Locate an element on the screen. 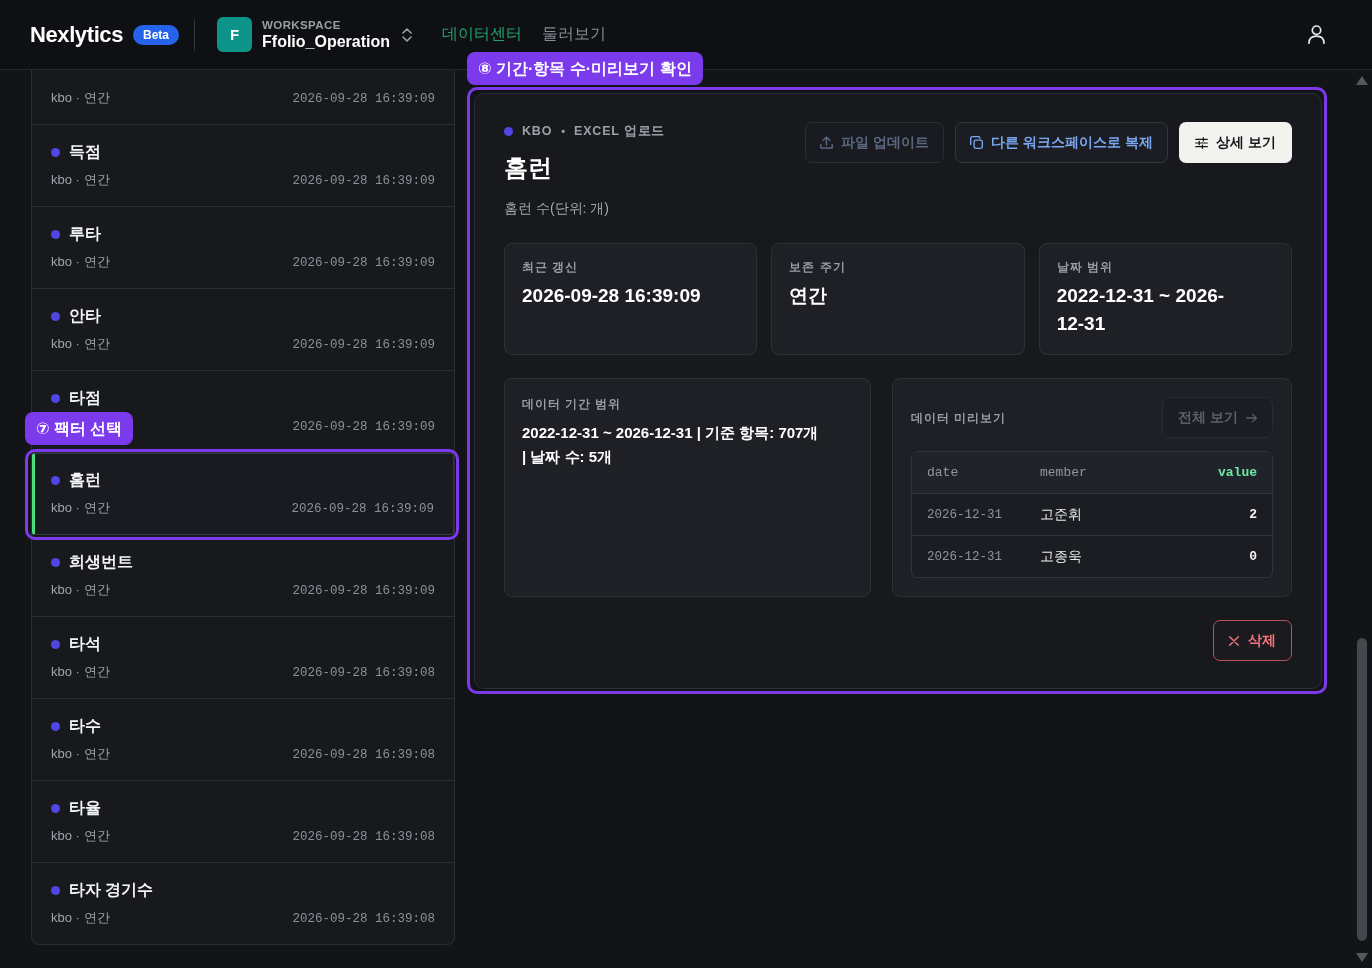  chevron-updown-icon is located at coordinates (407, 34).